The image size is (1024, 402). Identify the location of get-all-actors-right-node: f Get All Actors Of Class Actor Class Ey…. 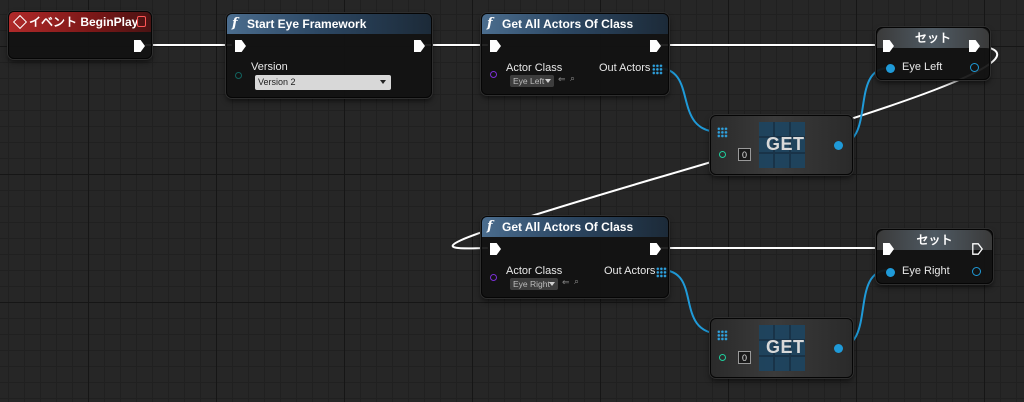
(575, 257).